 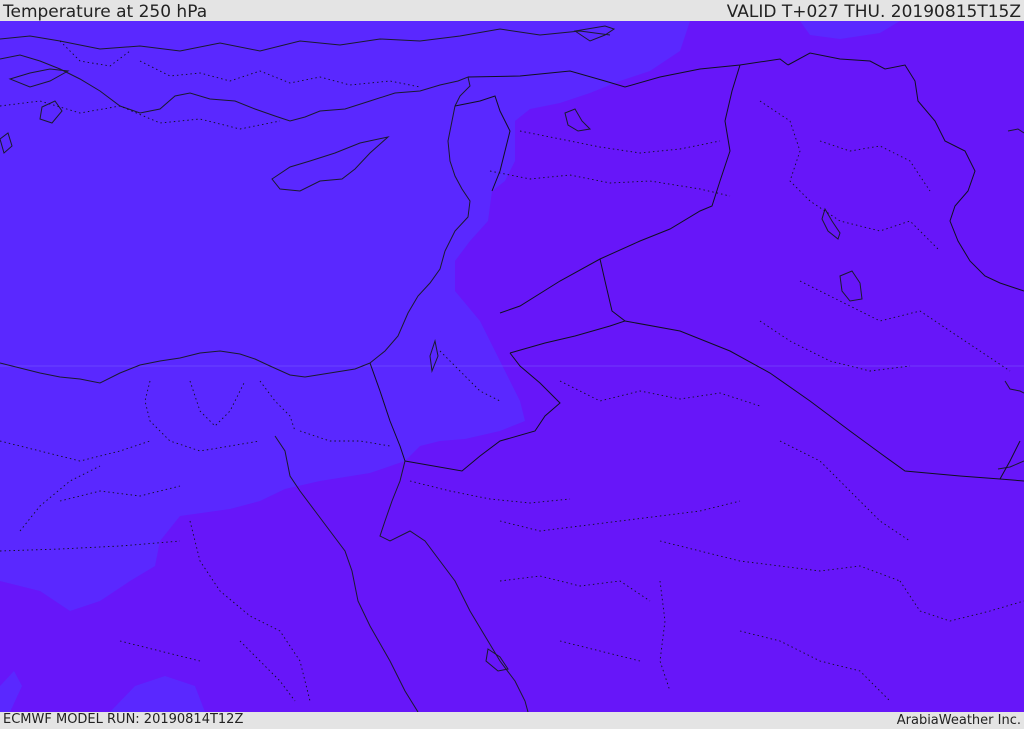 What do you see at coordinates (105, 12) in the screenshot?
I see `map-title: Temperature at 250 hPa` at bounding box center [105, 12].